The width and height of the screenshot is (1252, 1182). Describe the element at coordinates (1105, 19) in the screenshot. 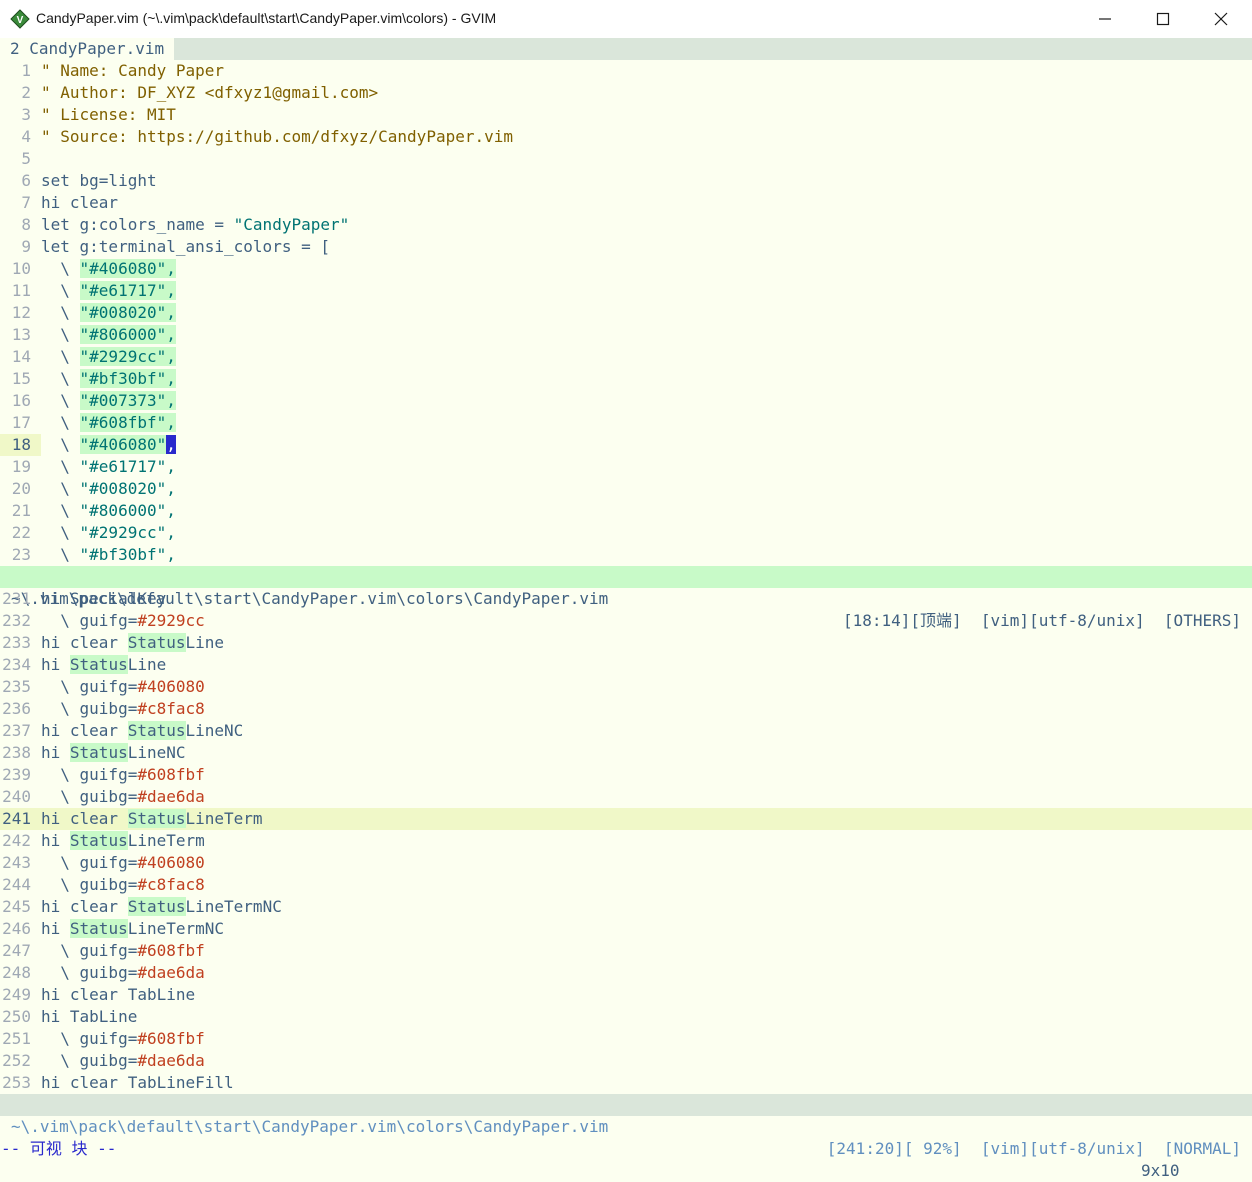

I see `minimize-button` at that location.